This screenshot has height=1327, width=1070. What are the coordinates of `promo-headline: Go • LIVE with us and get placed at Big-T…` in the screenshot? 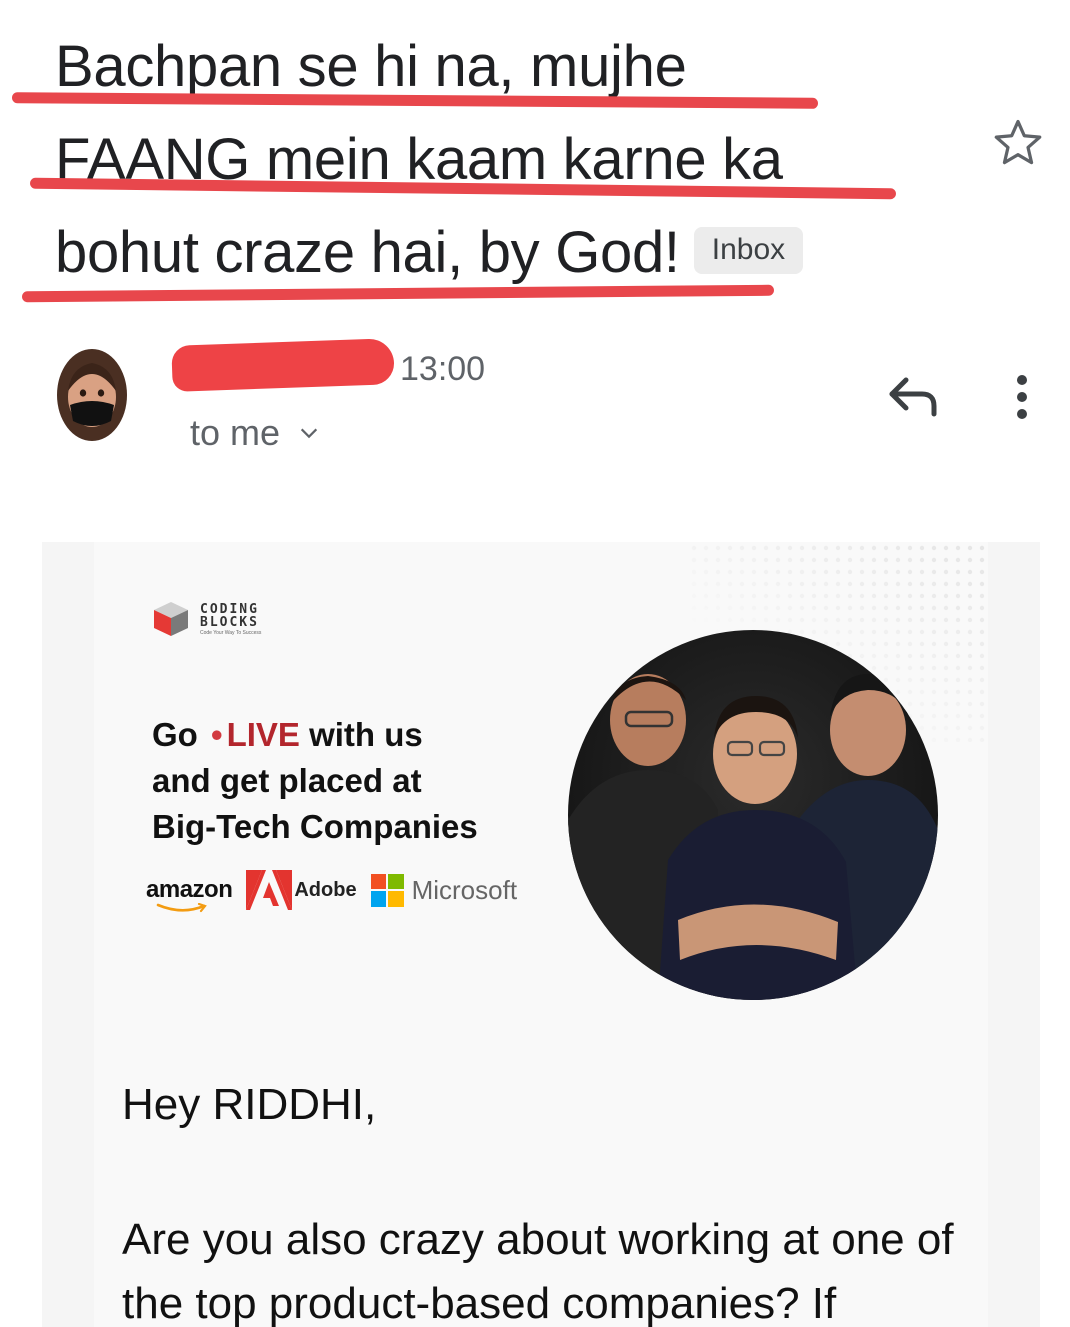 It's located at (315, 781).